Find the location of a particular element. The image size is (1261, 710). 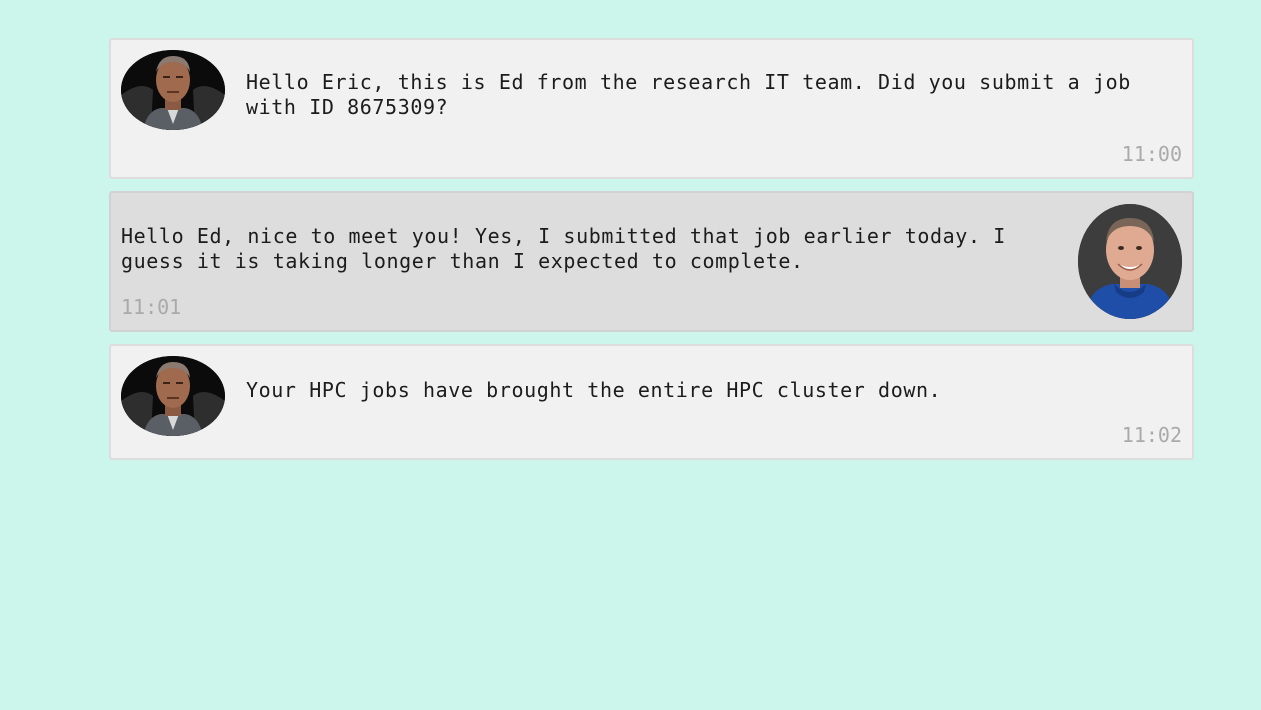

message-timestamp: 11:01 is located at coordinates (151, 307).